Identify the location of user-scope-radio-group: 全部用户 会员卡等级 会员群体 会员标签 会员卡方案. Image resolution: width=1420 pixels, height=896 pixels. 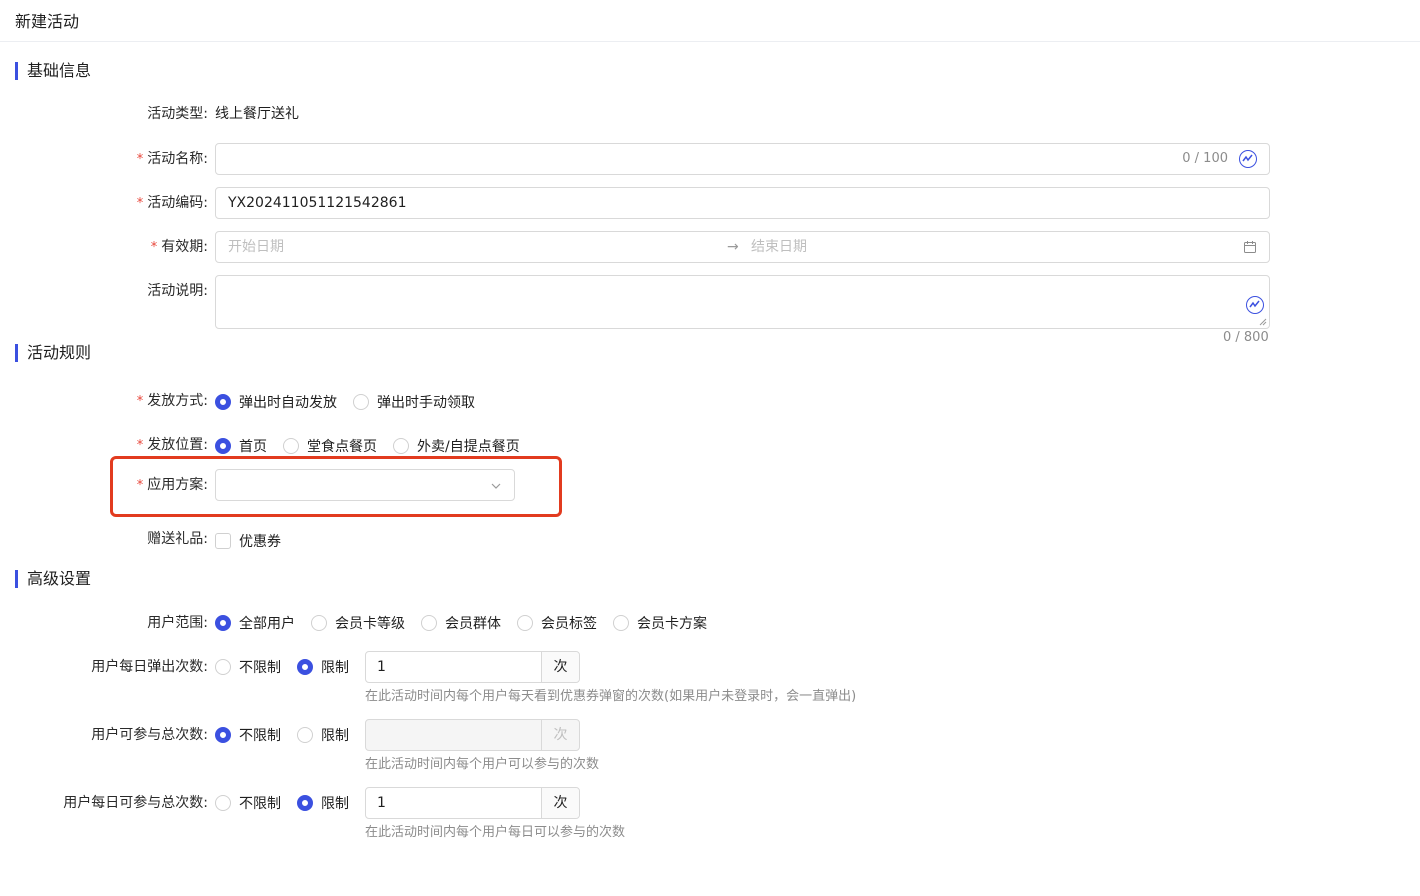
(469, 623).